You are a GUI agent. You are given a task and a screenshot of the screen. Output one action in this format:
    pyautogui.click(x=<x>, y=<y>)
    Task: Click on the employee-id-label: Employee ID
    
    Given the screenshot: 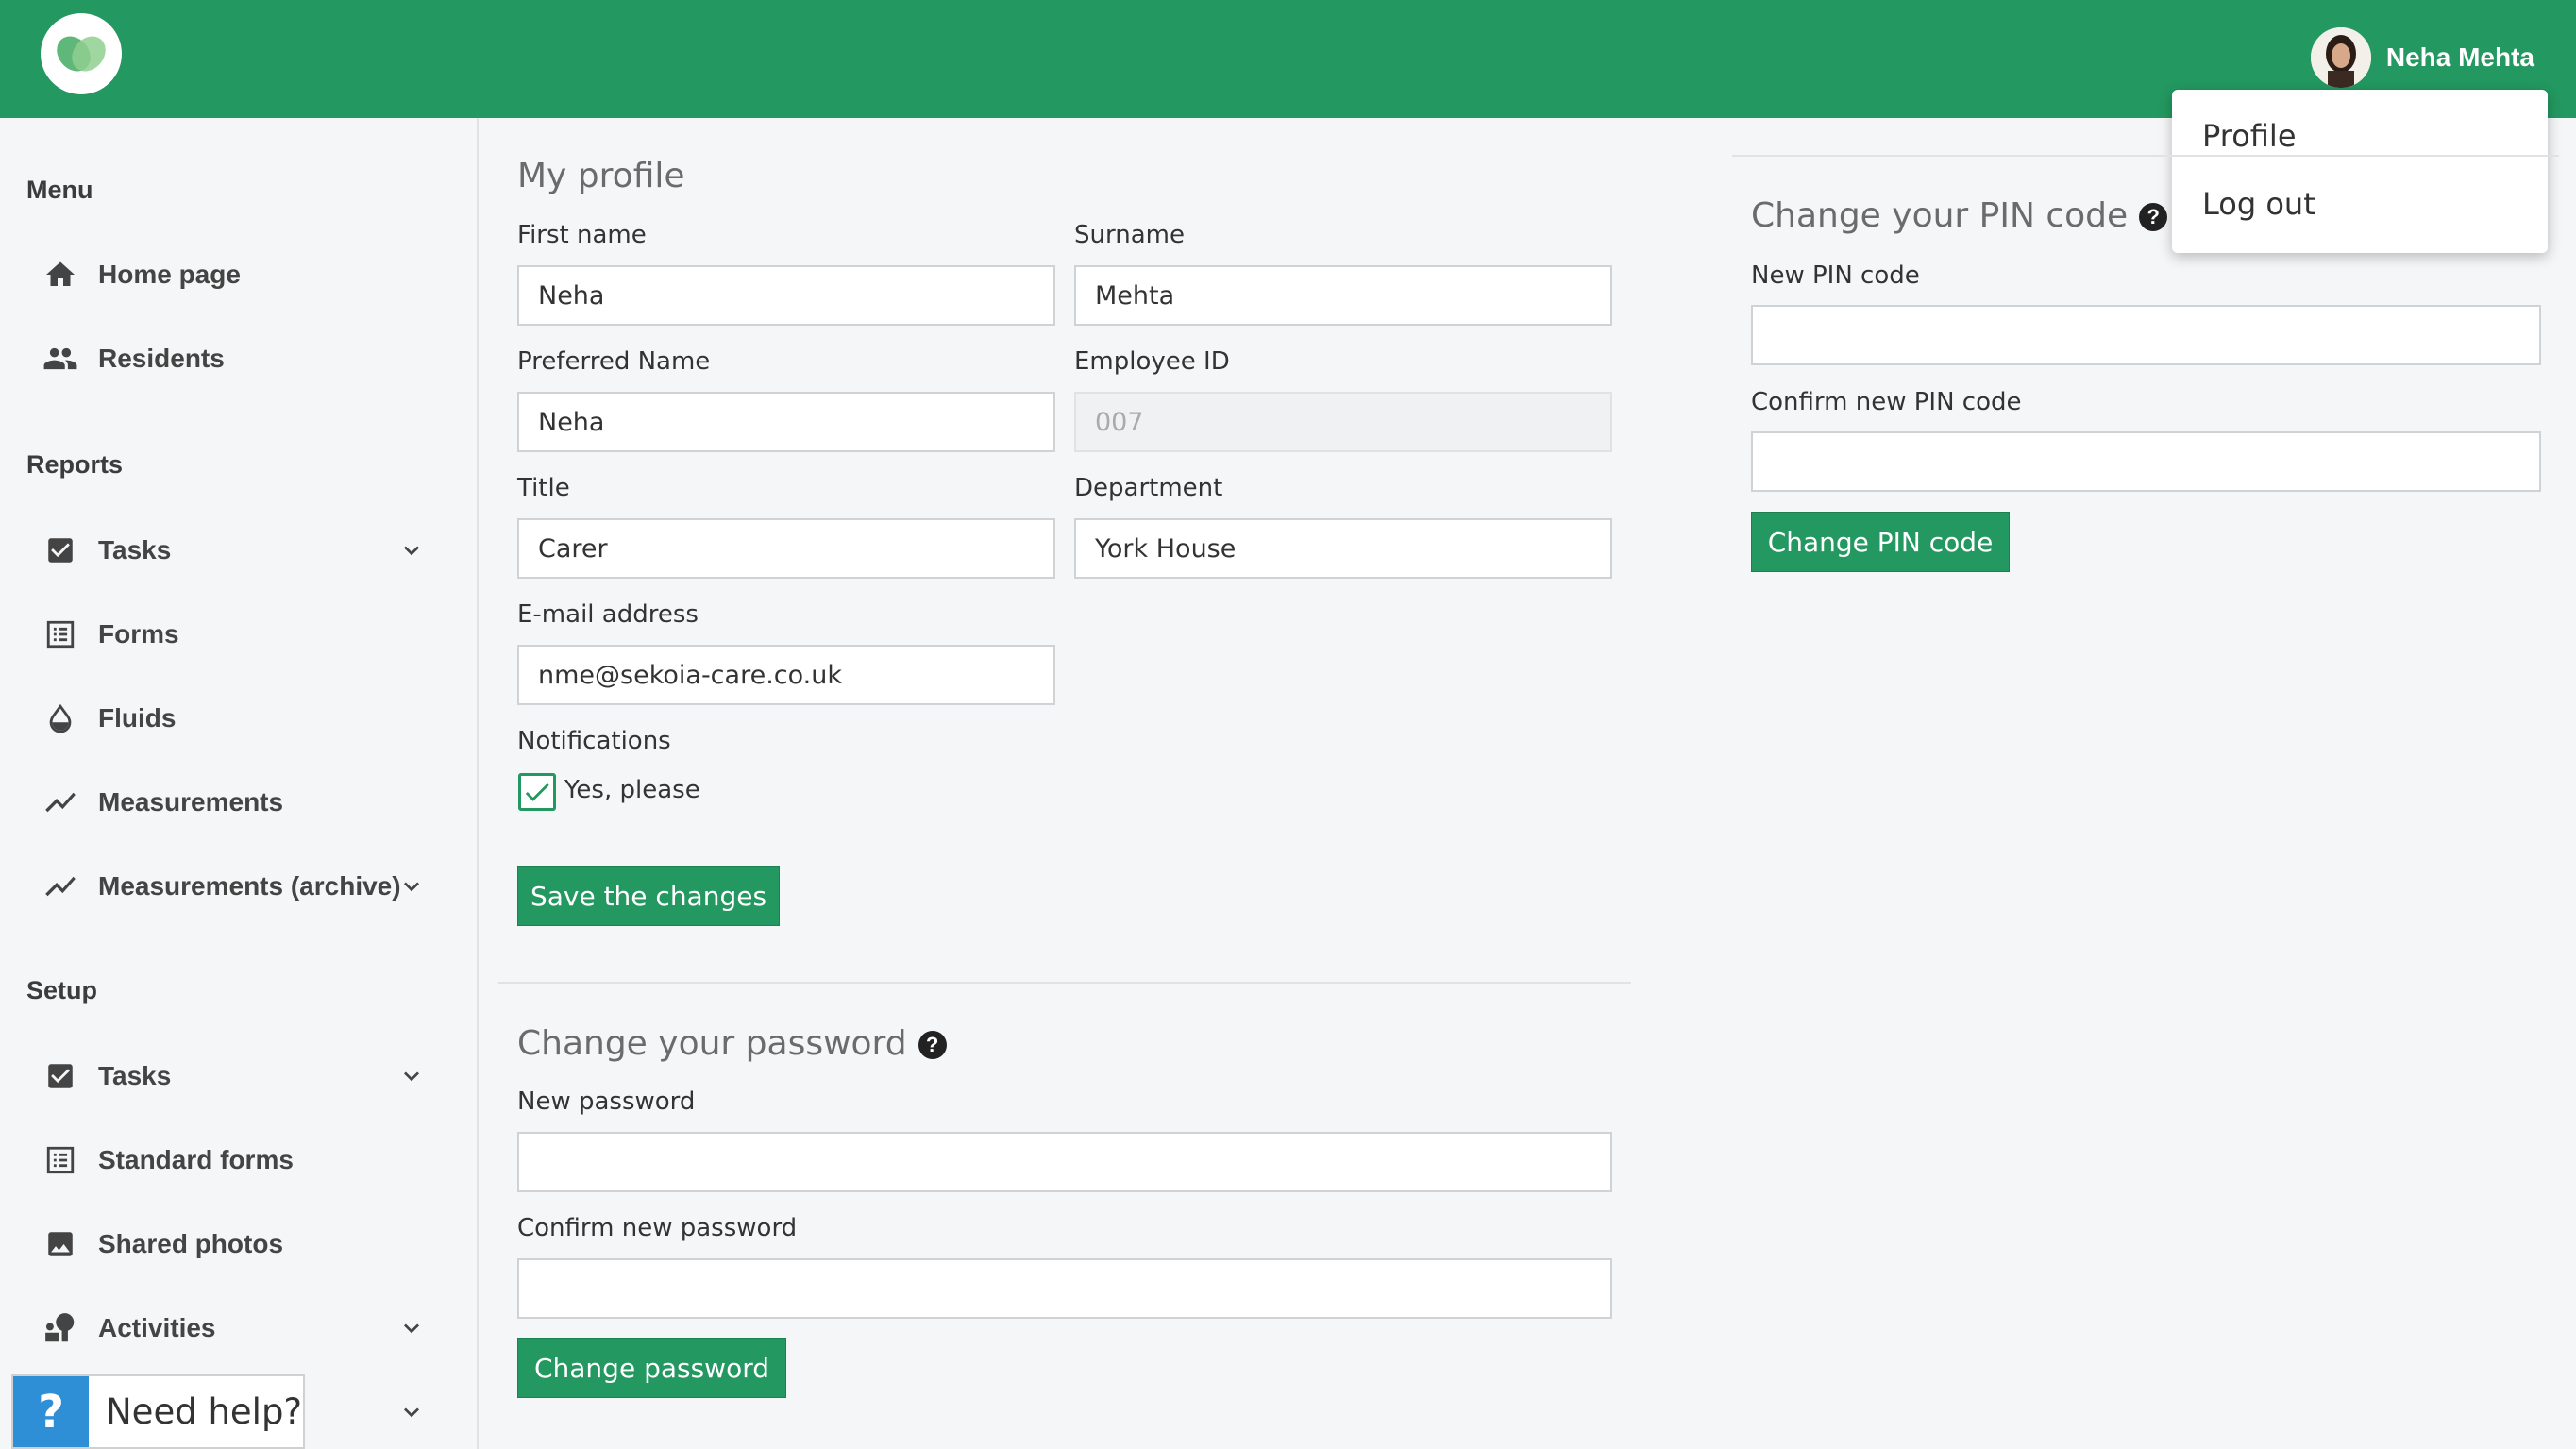 What is the action you would take?
    pyautogui.click(x=1152, y=361)
    